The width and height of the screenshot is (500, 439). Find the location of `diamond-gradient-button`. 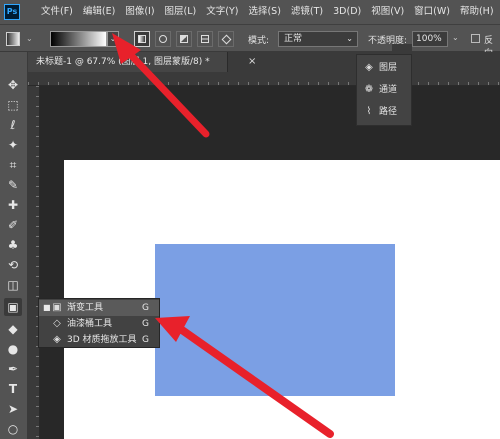

diamond-gradient-button is located at coordinates (226, 39).